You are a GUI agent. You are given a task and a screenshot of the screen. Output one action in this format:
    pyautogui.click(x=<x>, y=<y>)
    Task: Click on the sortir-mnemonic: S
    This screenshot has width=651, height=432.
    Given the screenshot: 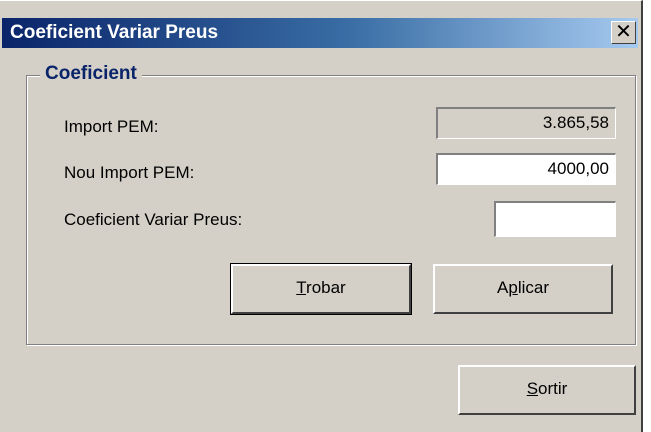 What is the action you would take?
    pyautogui.click(x=532, y=388)
    